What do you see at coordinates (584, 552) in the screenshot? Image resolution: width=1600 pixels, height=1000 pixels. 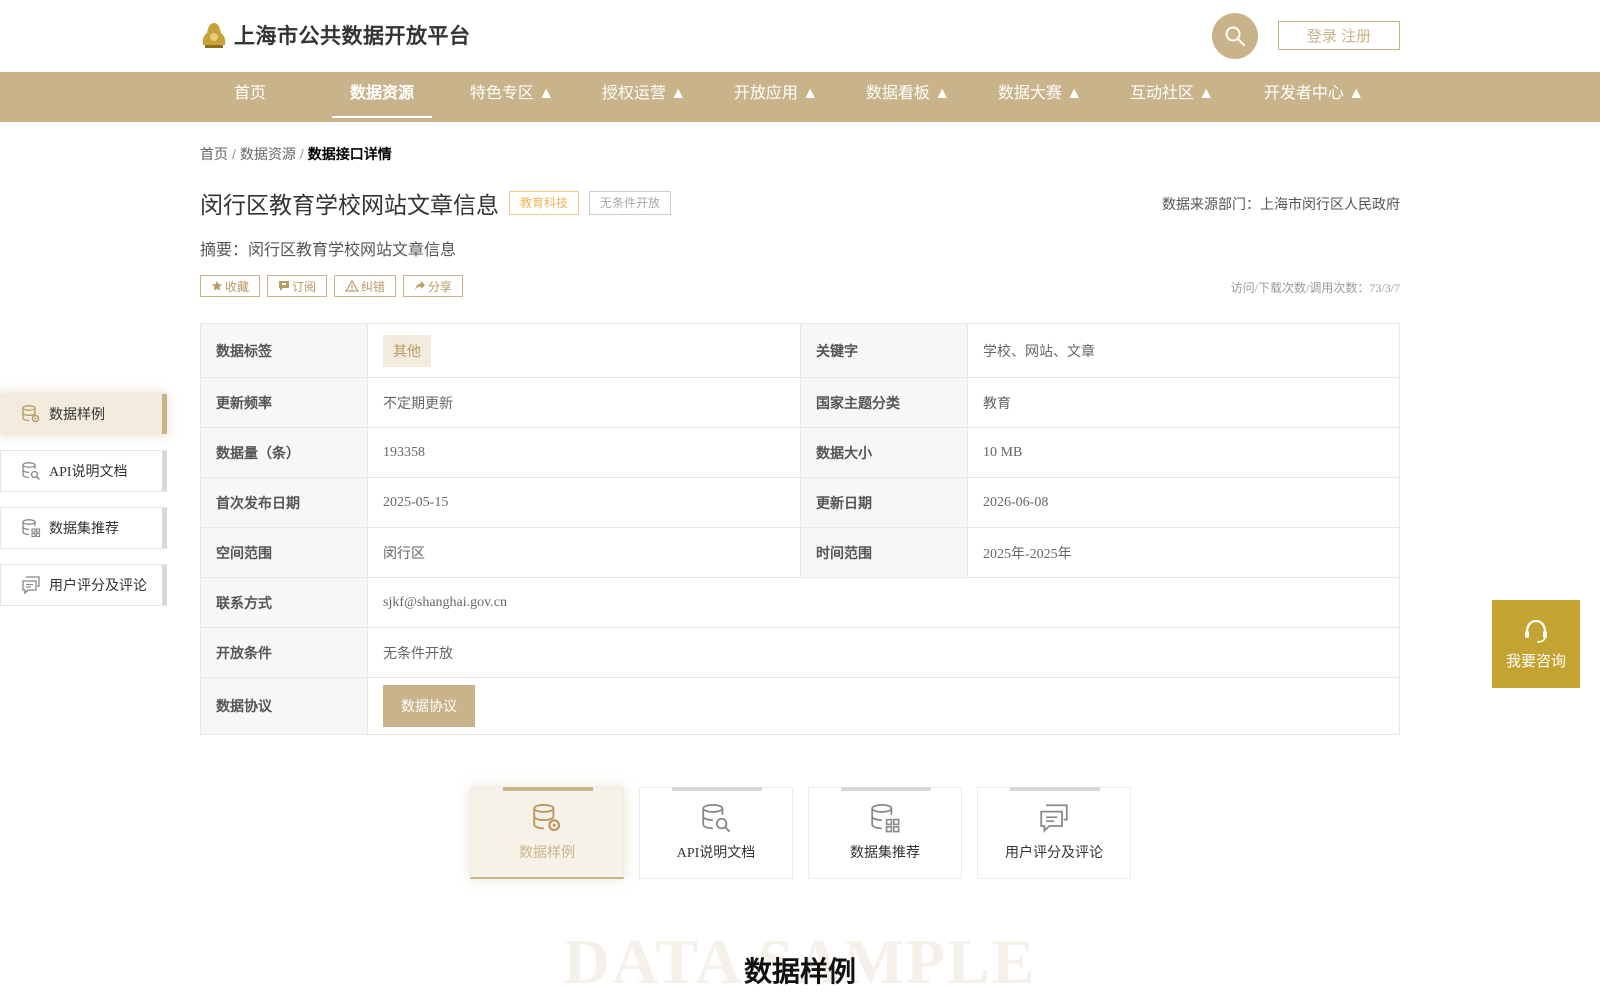 I see `spatial-scope-value: 闵行区` at bounding box center [584, 552].